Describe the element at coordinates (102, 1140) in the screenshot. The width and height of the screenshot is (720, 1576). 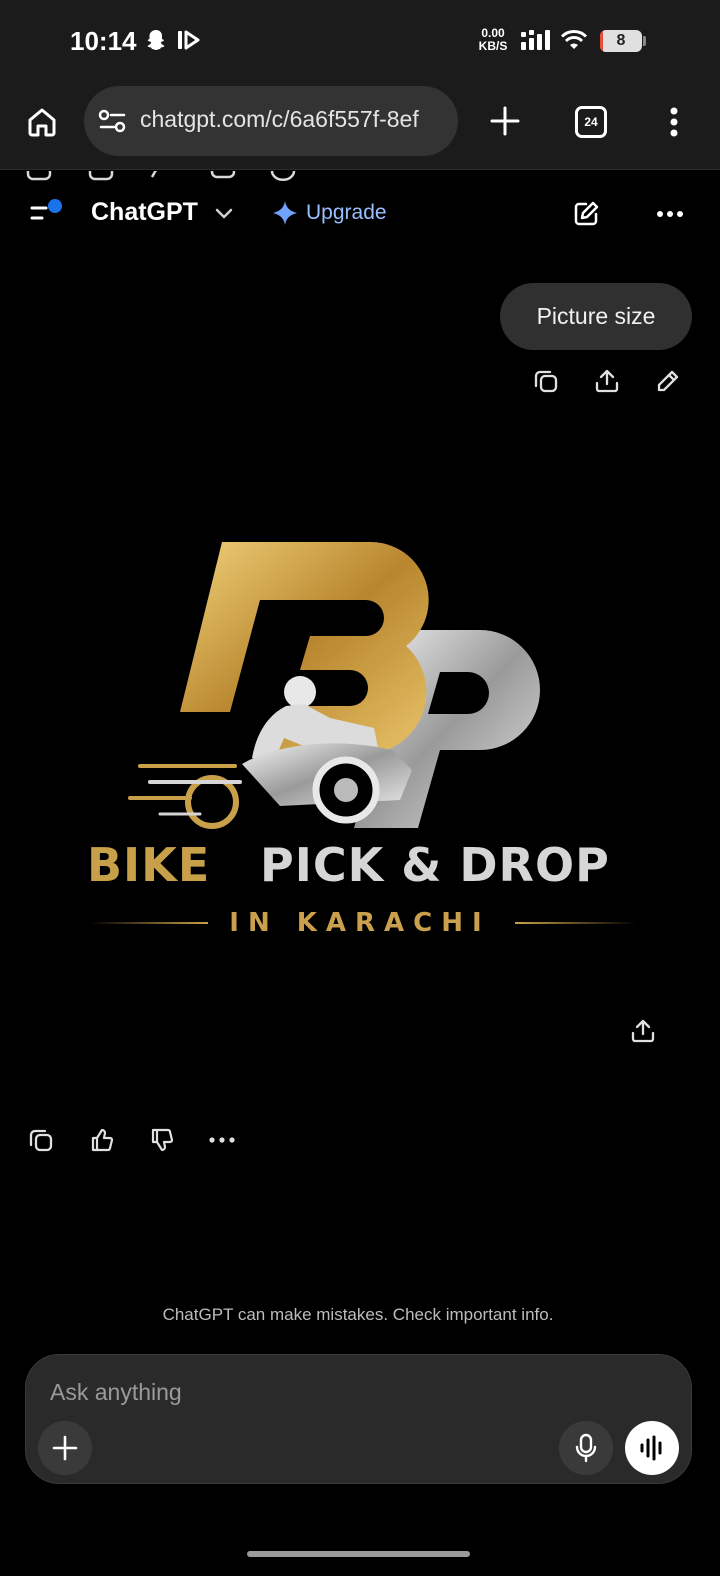
I see `thumbs-up-icon` at that location.